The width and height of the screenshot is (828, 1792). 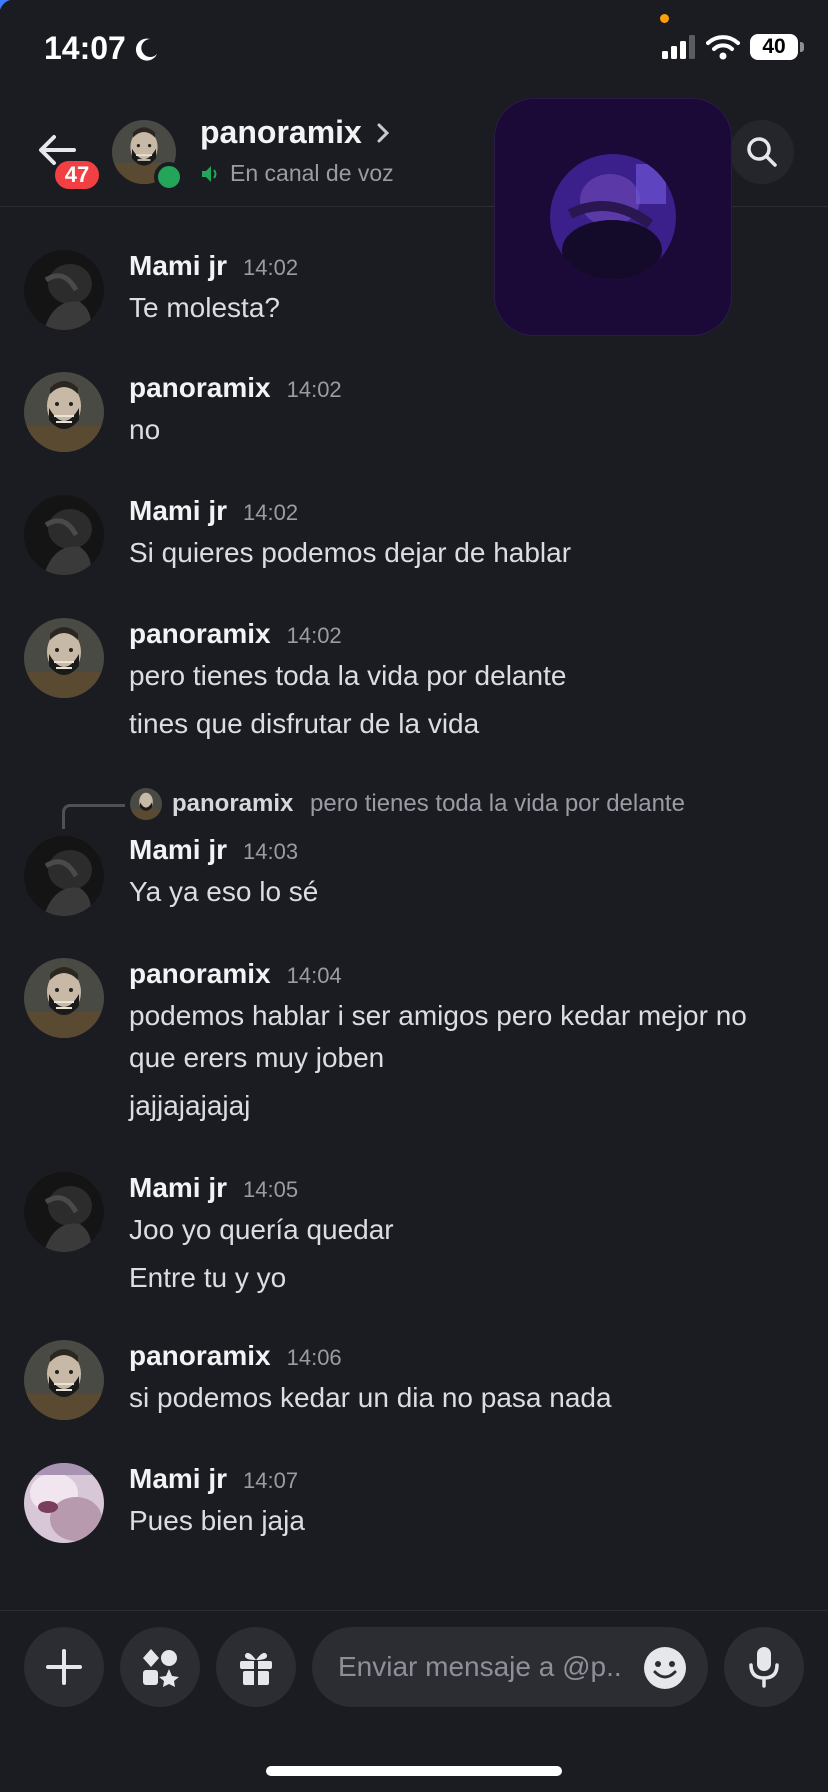 What do you see at coordinates (348, 675) in the screenshot?
I see `message-text: pero tienes toda la vida por delante` at bounding box center [348, 675].